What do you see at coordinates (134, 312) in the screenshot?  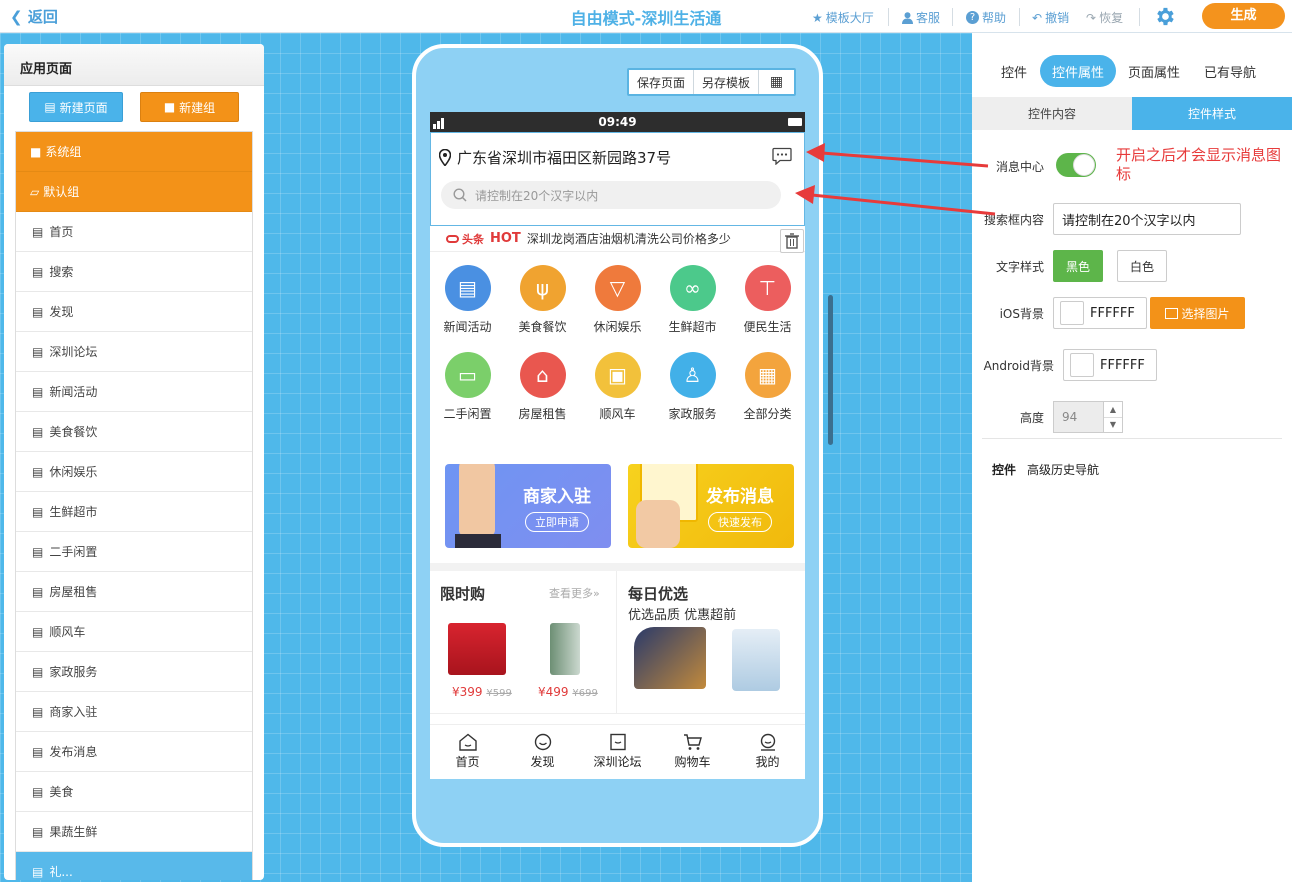 I see `page-item: ▤ 发现` at bounding box center [134, 312].